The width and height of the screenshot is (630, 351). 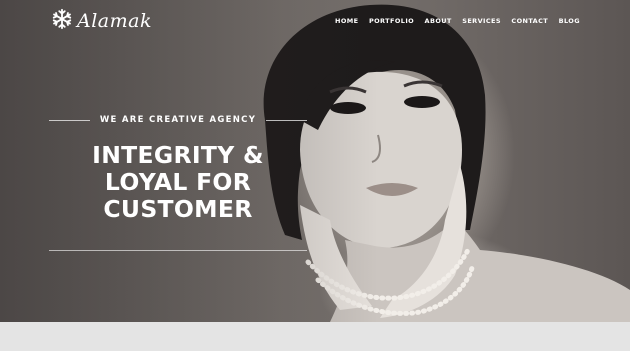 I want to click on hero-headline: INTEGRITY & LOYAL FOR CUSTOMER, so click(x=178, y=182).